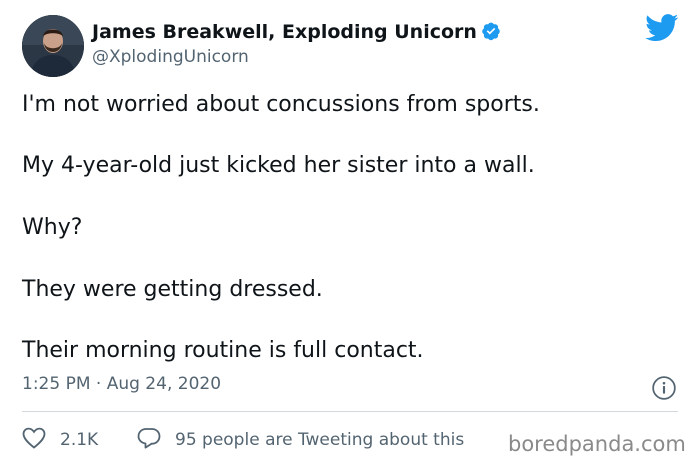 The height and width of the screenshot is (467, 700). Describe the element at coordinates (34, 440) in the screenshot. I see `heart-icon` at that location.